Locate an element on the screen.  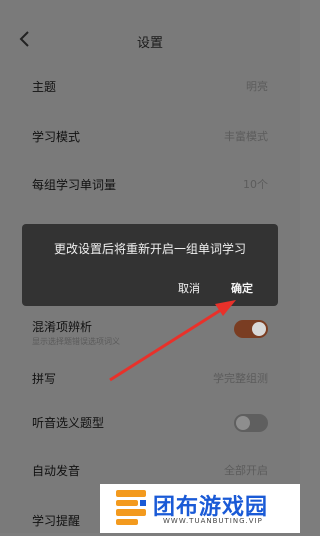
watermark: 团布游戏园 WWW.TUANBUTING.VIP is located at coordinates (200, 508).